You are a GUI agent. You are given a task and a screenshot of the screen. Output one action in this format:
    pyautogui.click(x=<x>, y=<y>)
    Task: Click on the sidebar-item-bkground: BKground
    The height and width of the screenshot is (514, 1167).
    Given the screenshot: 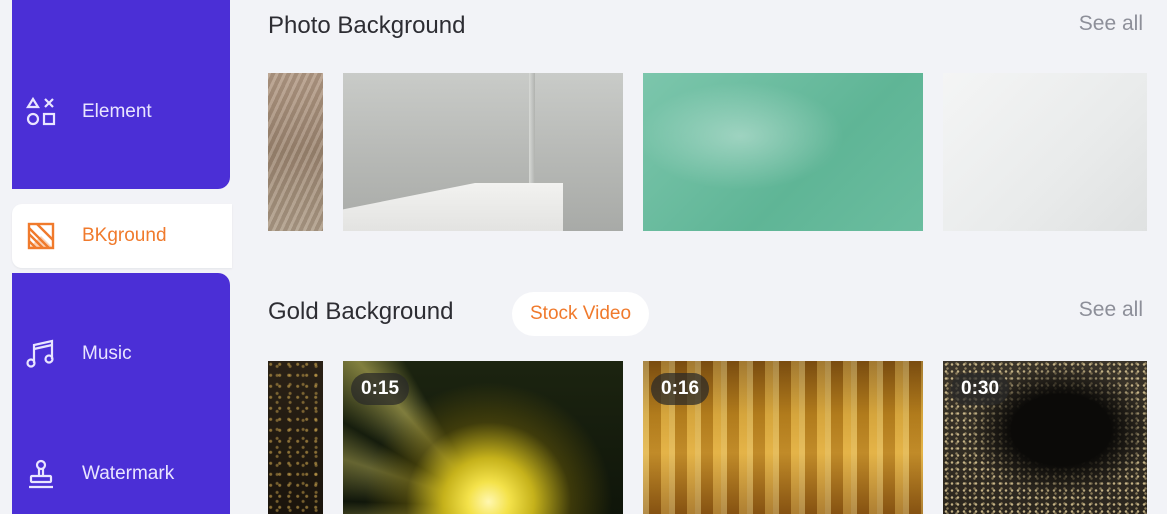 What is the action you would take?
    pyautogui.click(x=122, y=236)
    